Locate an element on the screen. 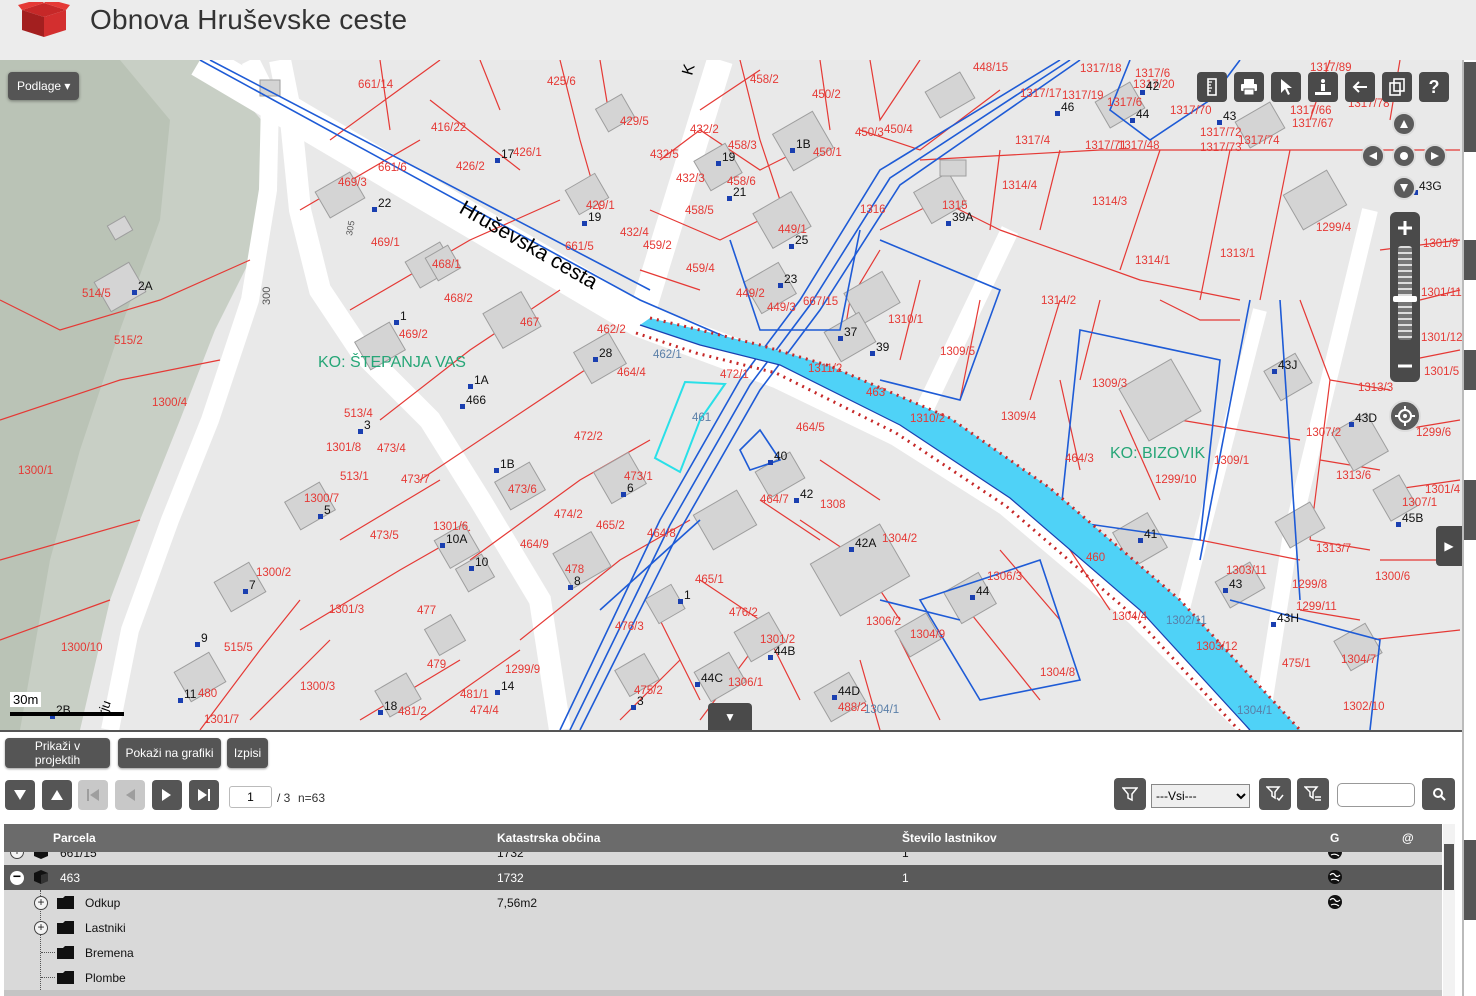  parcel-label: 450/3 is located at coordinates (869, 133).